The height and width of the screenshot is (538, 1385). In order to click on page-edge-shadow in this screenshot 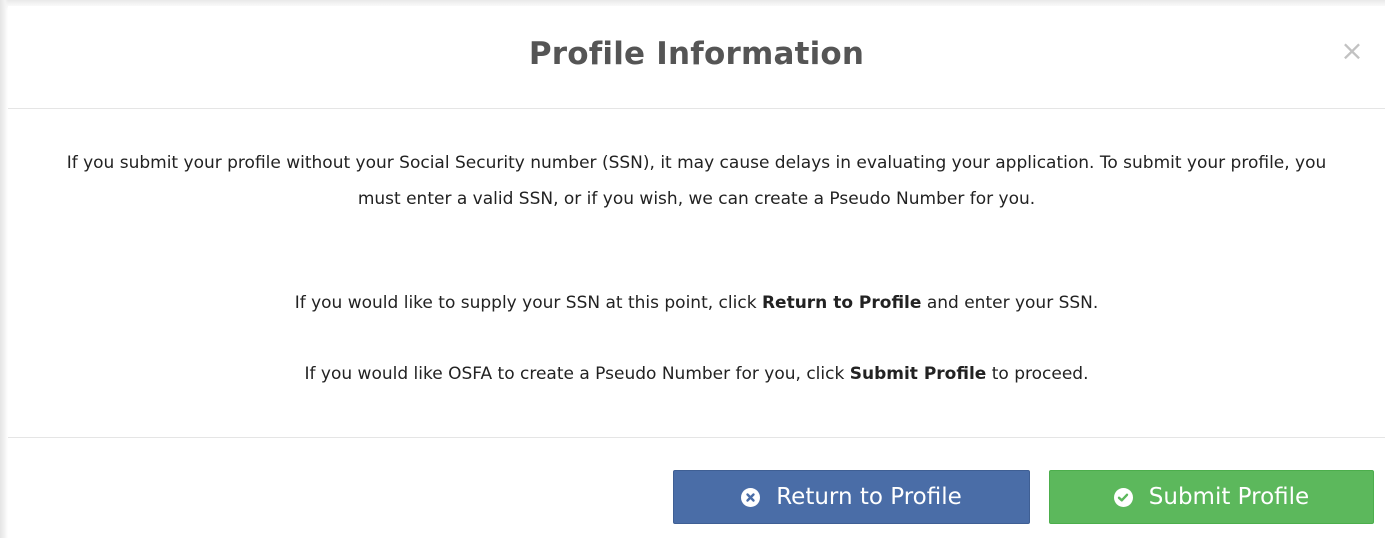, I will do `click(4, 269)`.